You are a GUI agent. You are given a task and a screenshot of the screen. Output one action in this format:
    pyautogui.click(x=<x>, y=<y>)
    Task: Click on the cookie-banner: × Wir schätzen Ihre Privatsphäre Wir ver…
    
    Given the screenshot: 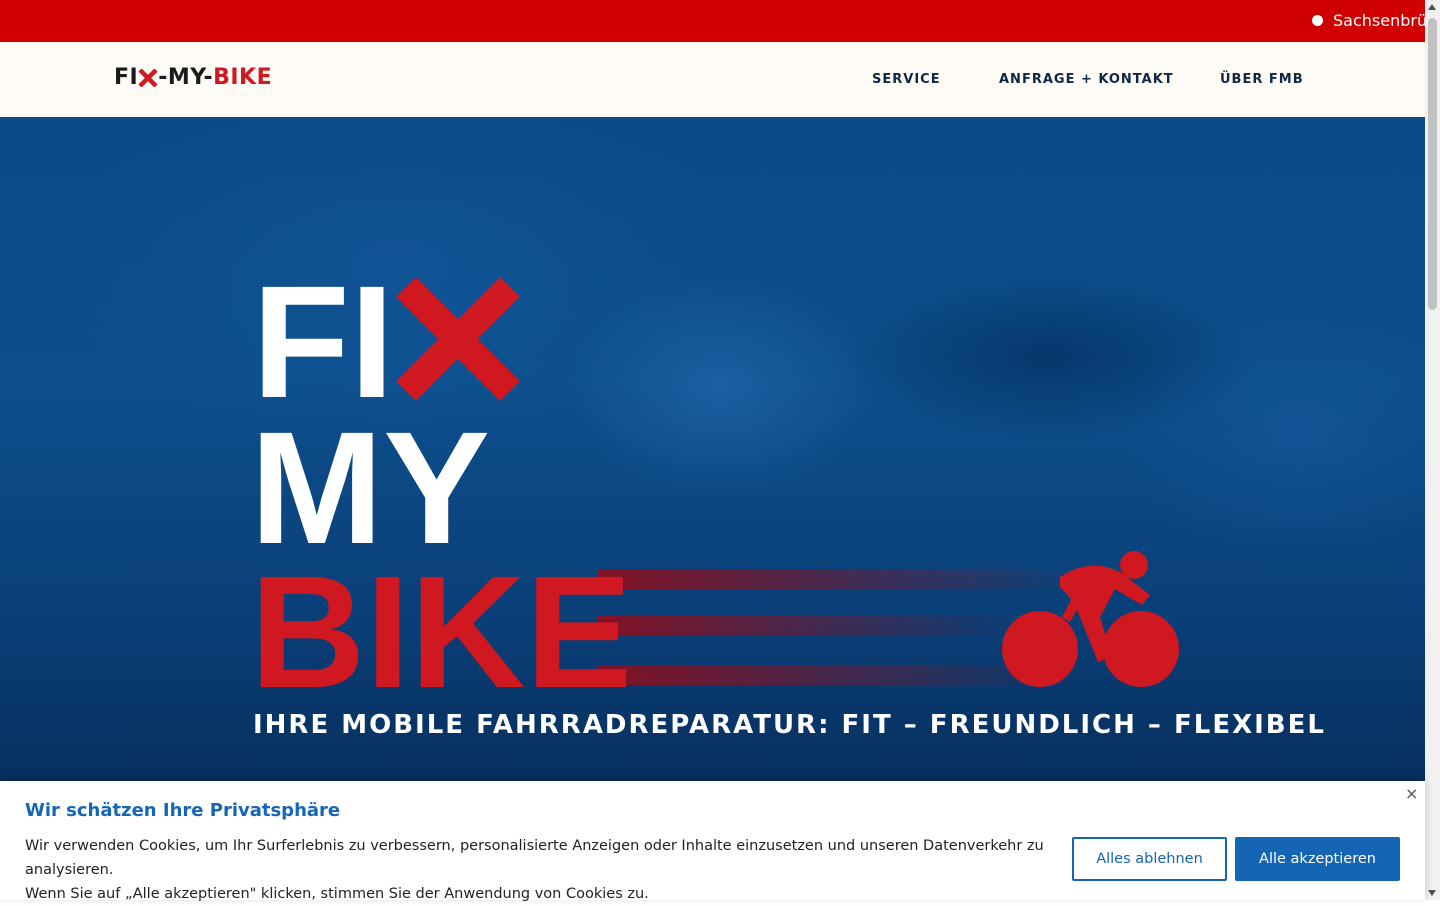 What is the action you would take?
    pyautogui.click(x=712, y=841)
    